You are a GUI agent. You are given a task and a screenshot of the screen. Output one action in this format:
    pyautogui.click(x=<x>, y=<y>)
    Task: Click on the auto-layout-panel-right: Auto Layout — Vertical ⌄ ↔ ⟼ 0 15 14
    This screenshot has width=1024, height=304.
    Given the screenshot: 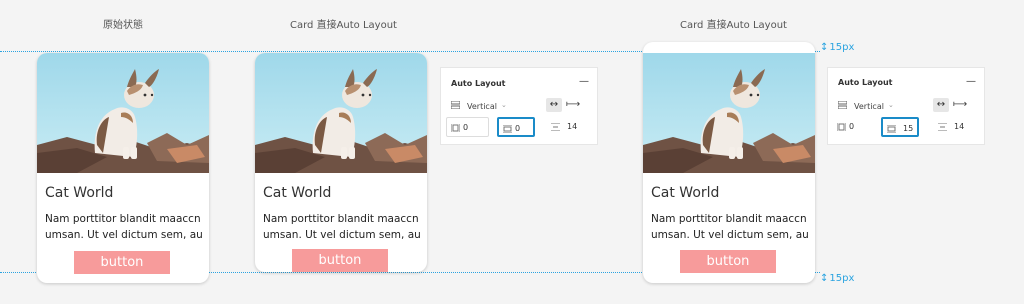 What is the action you would take?
    pyautogui.click(x=906, y=106)
    